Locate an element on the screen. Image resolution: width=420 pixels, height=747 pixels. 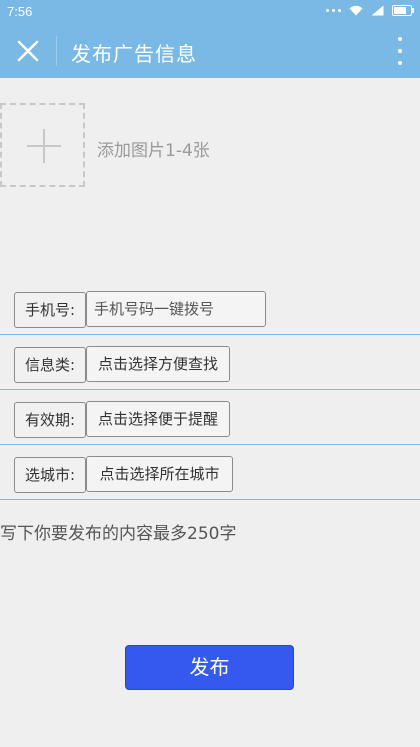
status-icons is located at coordinates (370, 10).